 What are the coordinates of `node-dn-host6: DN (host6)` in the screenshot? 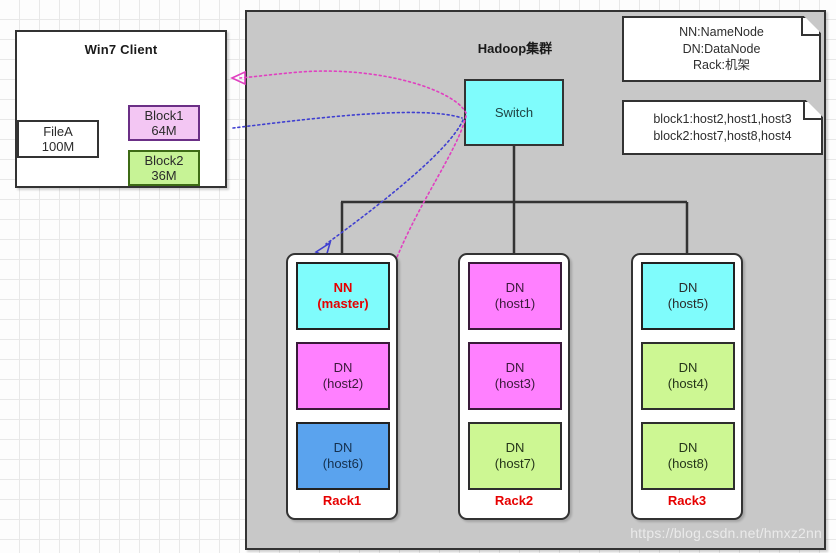 It's located at (343, 456).